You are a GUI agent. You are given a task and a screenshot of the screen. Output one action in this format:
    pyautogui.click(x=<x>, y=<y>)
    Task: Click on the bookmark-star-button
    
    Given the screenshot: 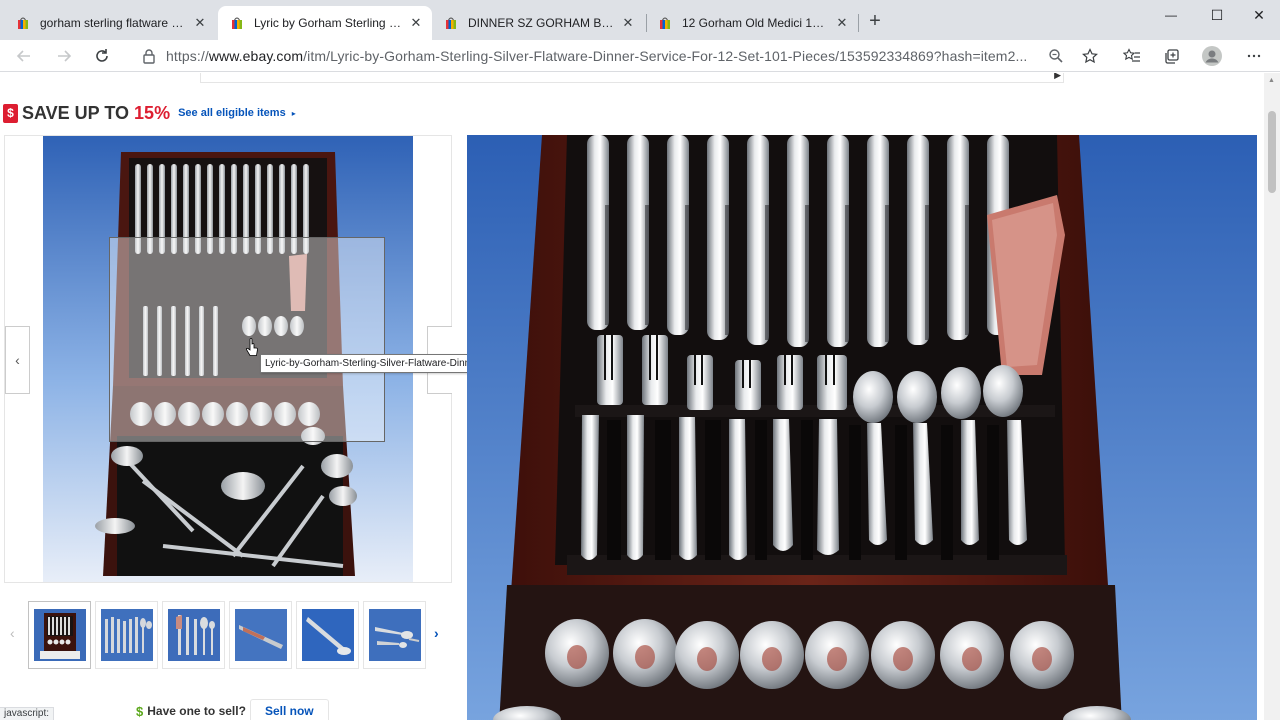 What is the action you would take?
    pyautogui.click(x=1090, y=56)
    